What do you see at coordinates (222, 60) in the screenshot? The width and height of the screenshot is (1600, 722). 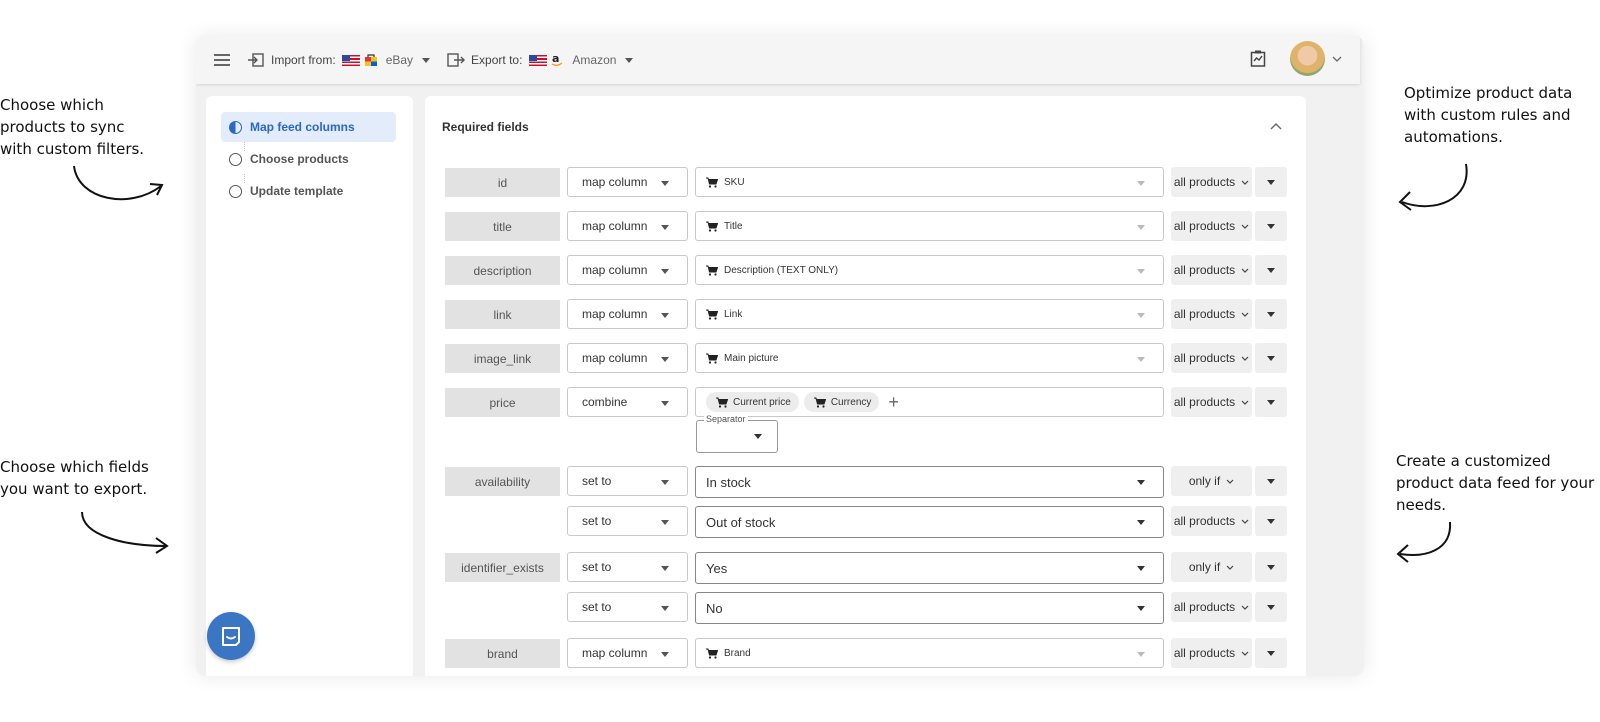 I see `menu-icon` at bounding box center [222, 60].